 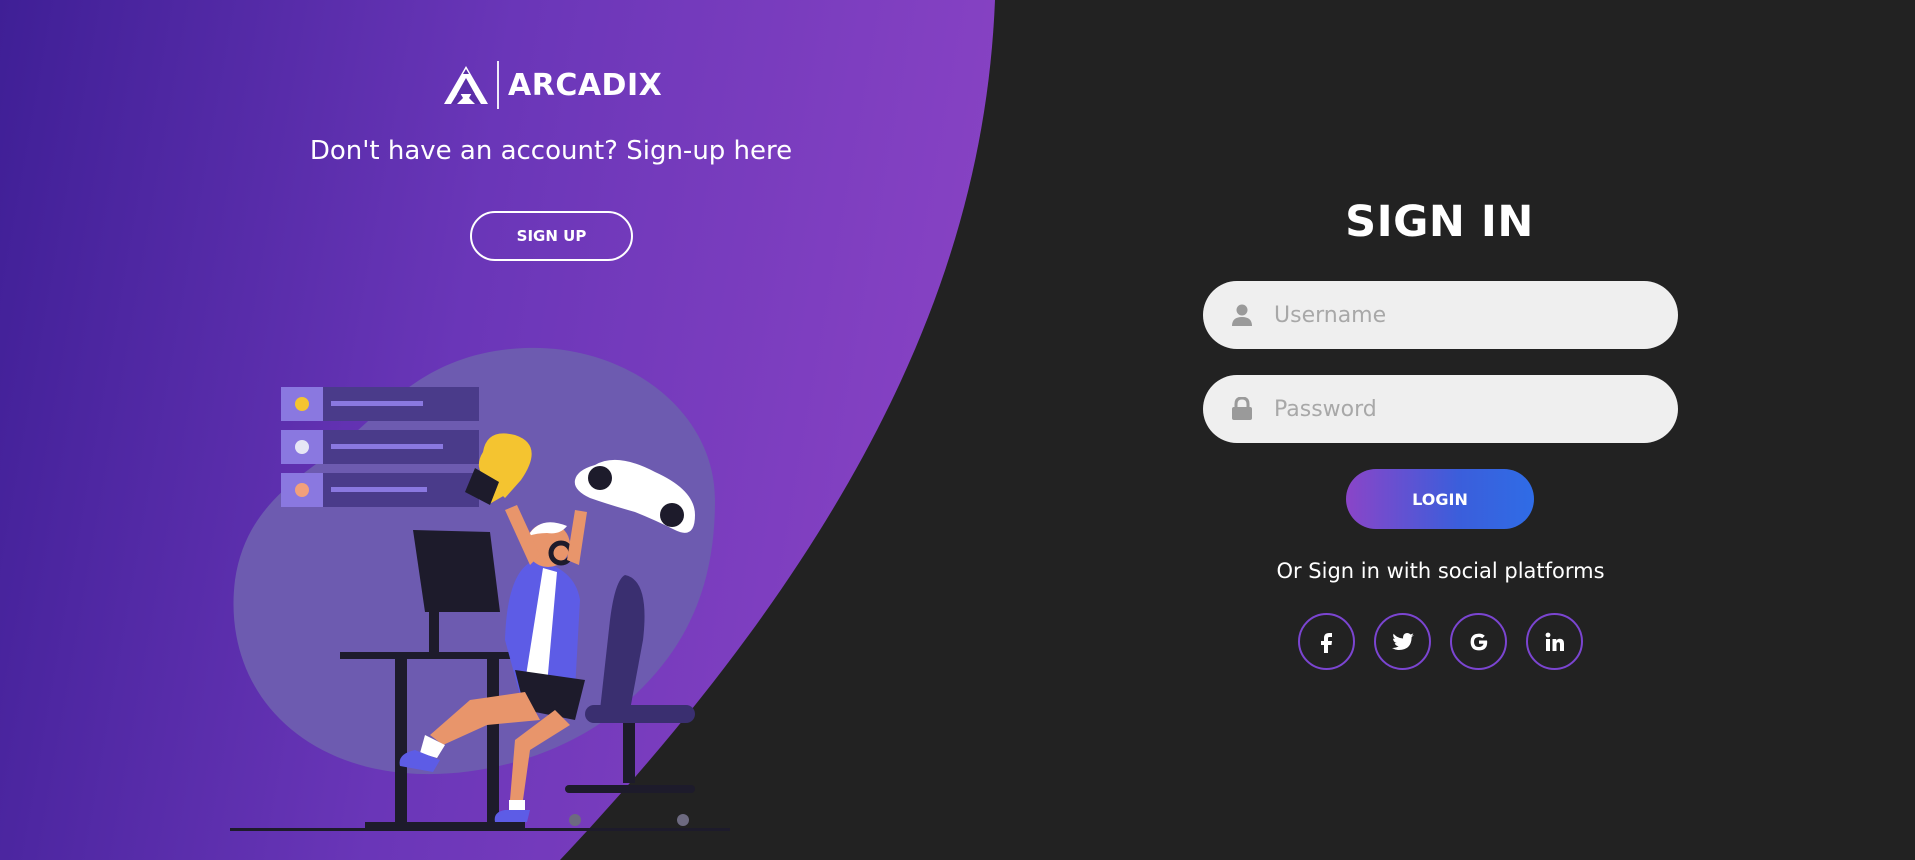 I want to click on facebook-icon, so click(x=1326, y=642).